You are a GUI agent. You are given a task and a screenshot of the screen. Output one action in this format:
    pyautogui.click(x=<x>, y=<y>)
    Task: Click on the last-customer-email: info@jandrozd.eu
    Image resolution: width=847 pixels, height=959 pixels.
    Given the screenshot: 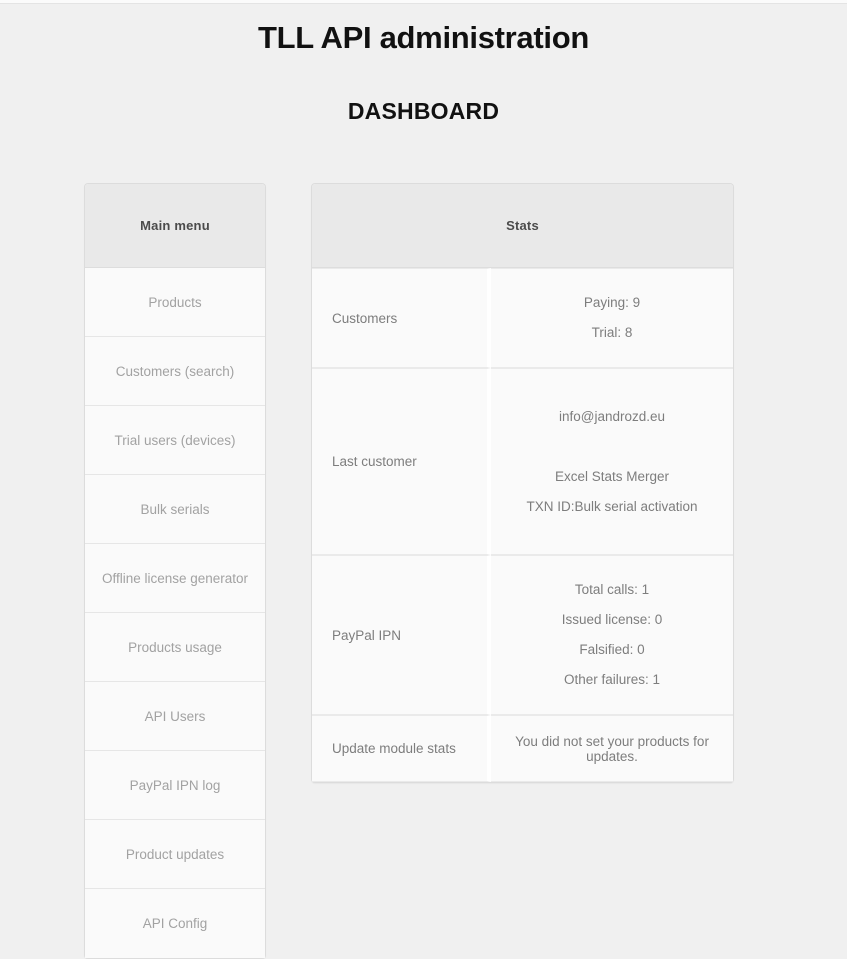 What is the action you would take?
    pyautogui.click(x=612, y=416)
    